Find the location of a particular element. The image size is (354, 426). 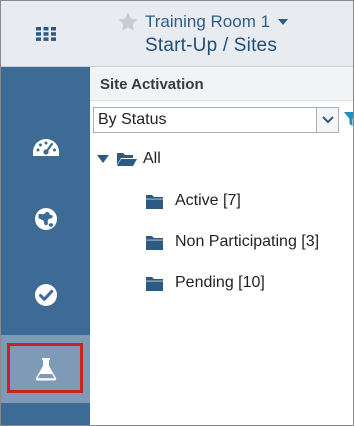

tree-node-label: Non Participating [3] is located at coordinates (247, 241).